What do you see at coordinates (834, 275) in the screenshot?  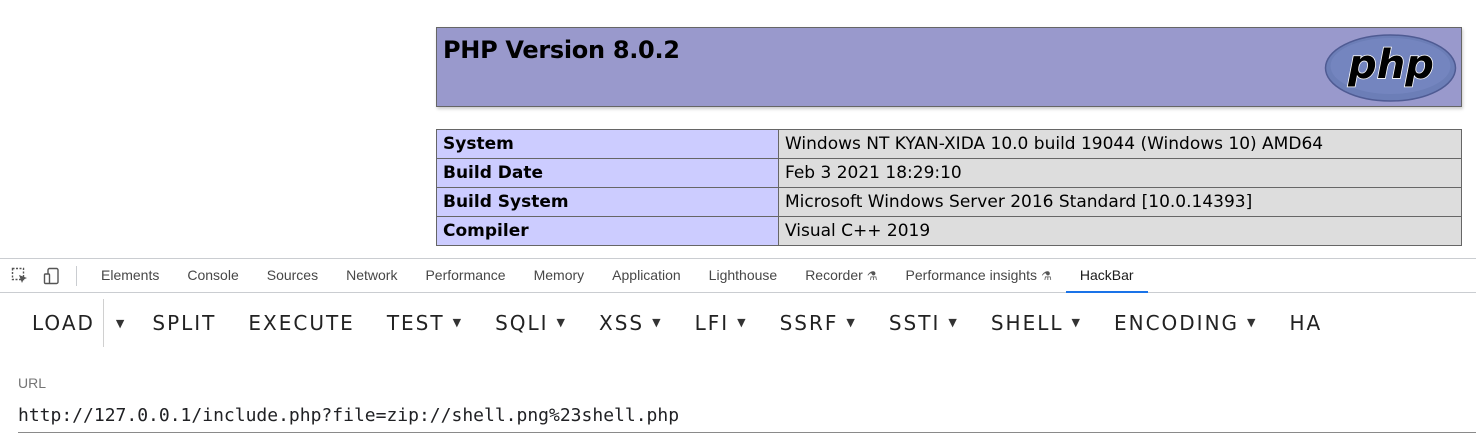 I see `tab-recorder-label: Recorder` at bounding box center [834, 275].